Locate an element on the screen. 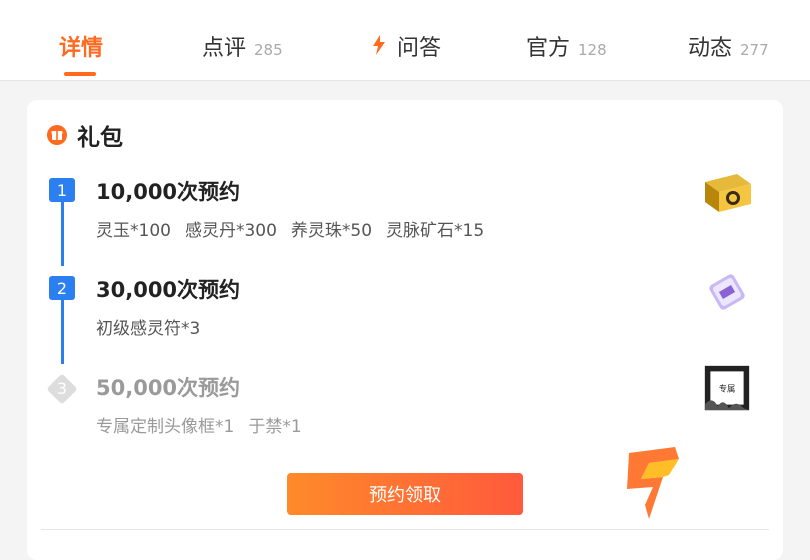 This screenshot has width=810, height=560. tab-activity: 动态 277 is located at coordinates (728, 48).